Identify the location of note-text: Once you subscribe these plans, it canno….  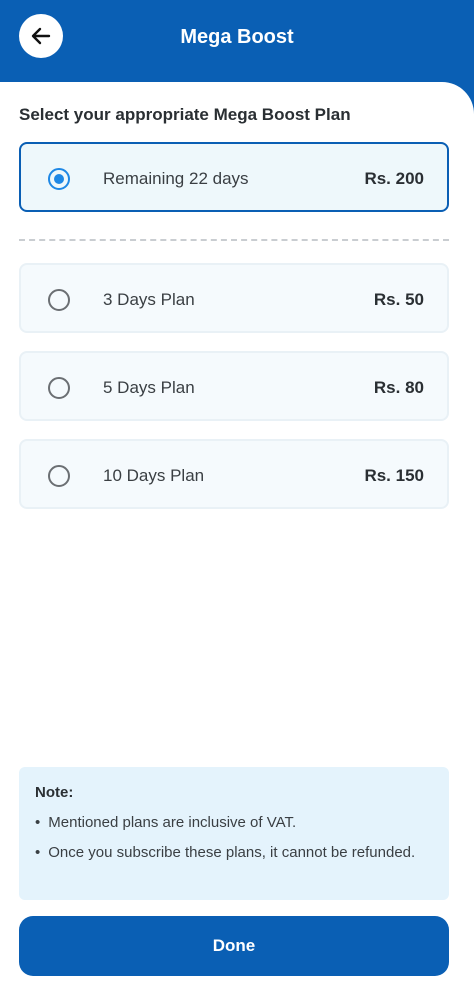
(232, 852).